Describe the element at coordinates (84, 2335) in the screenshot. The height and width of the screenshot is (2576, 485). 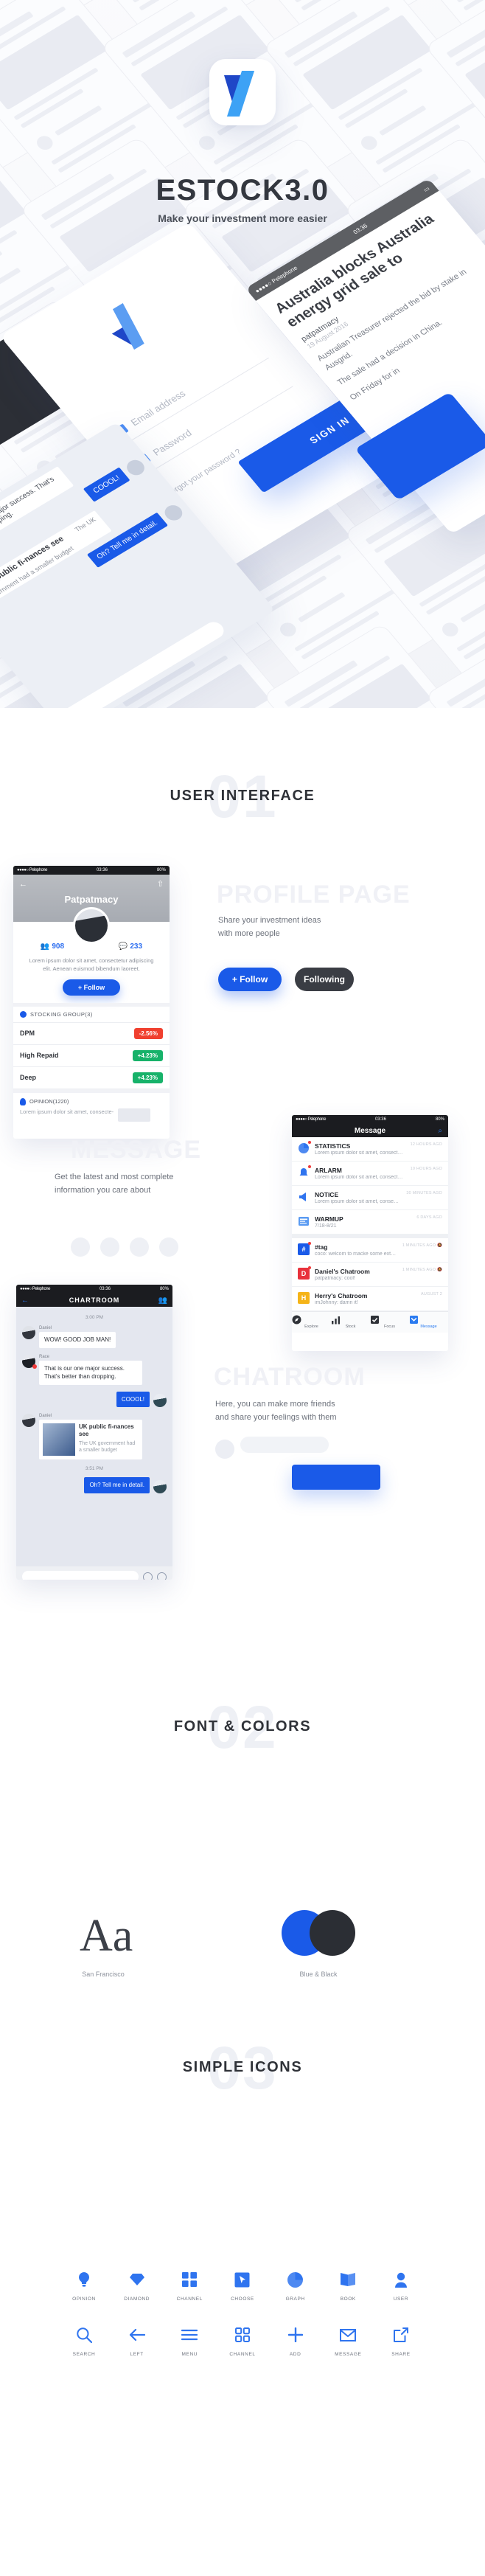
I see `search-icon` at that location.